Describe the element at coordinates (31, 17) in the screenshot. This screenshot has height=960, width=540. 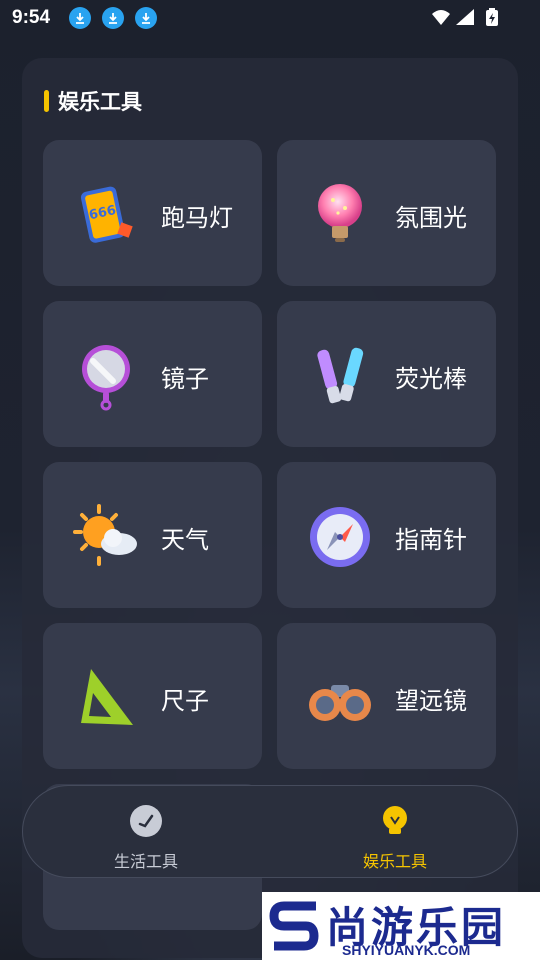
I see `status-time: 9:54` at that location.